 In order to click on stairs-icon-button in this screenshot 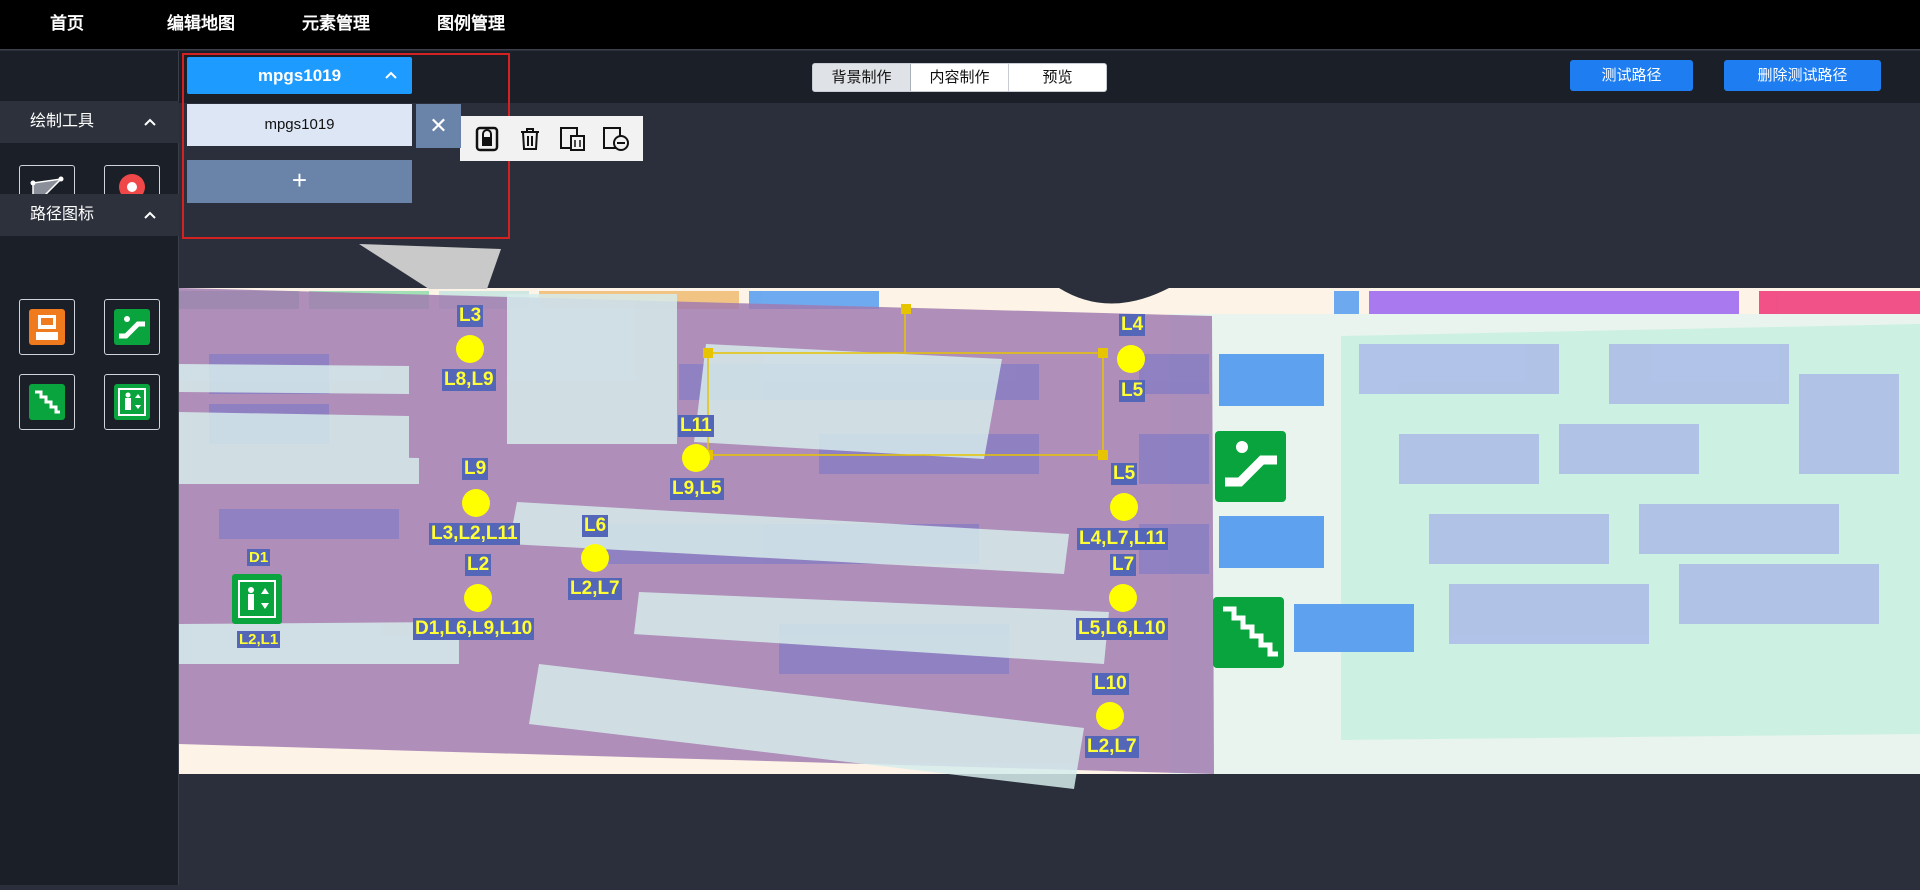, I will do `click(47, 402)`.